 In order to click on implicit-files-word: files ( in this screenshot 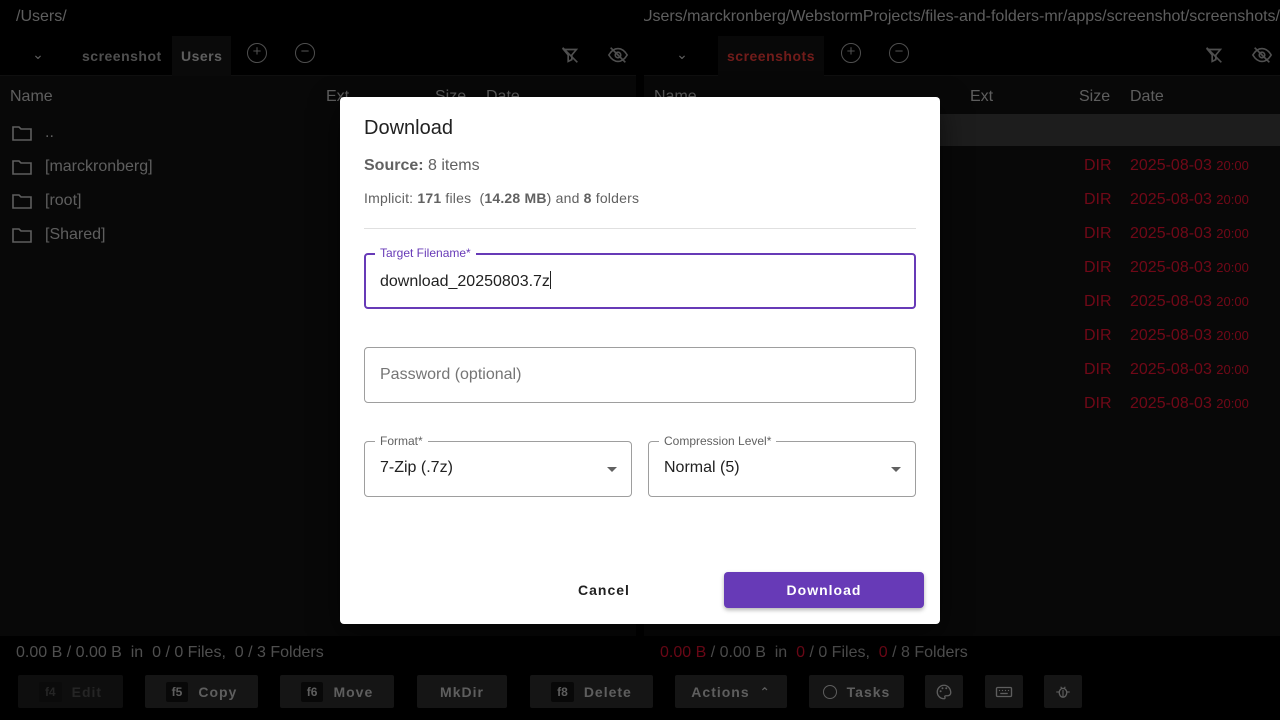, I will do `click(463, 198)`.